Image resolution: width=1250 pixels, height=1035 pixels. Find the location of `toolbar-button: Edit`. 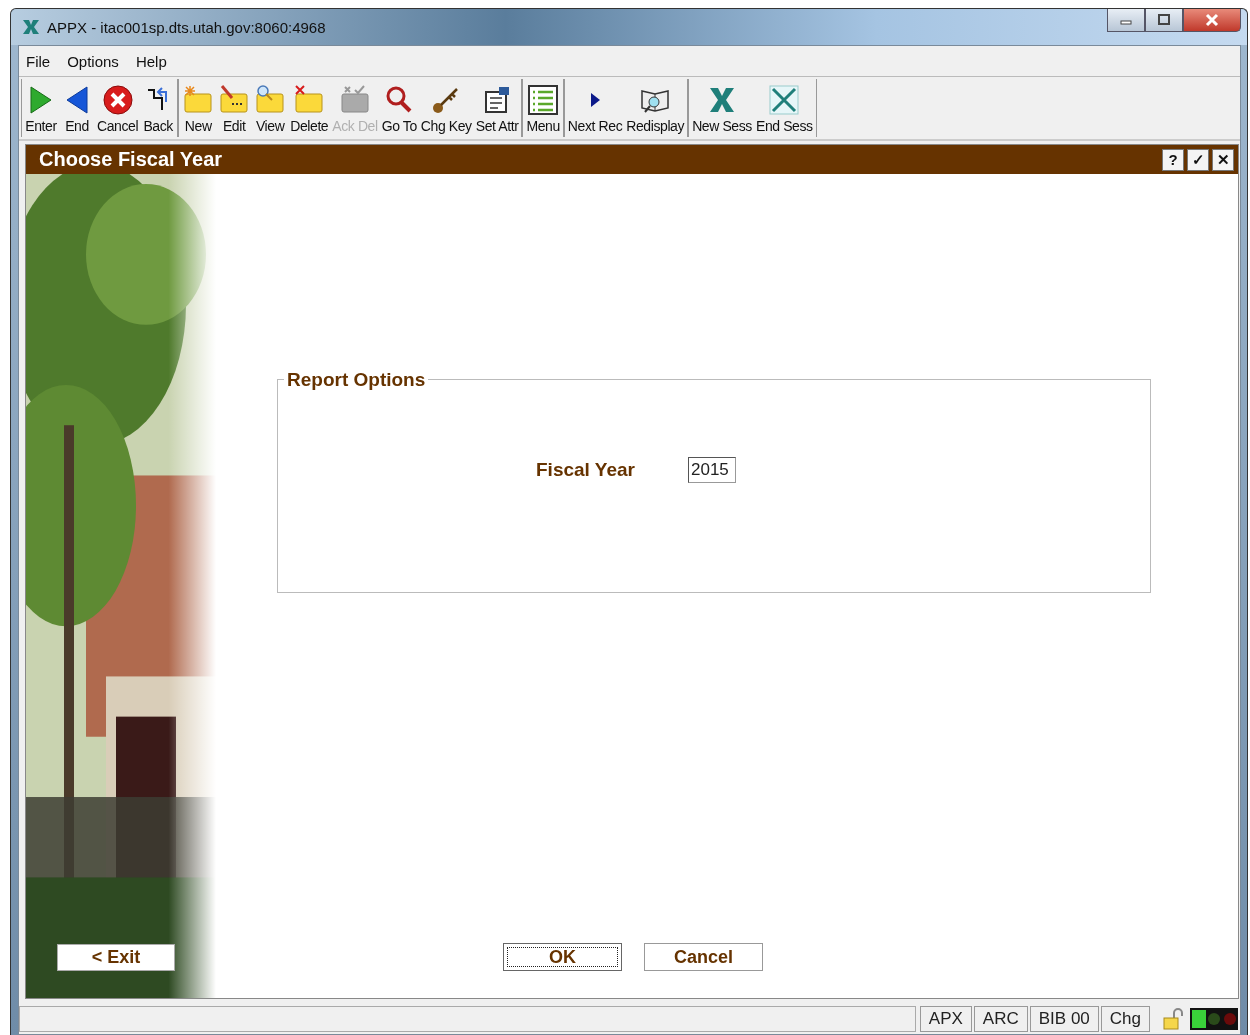

toolbar-button: Edit is located at coordinates (234, 108).